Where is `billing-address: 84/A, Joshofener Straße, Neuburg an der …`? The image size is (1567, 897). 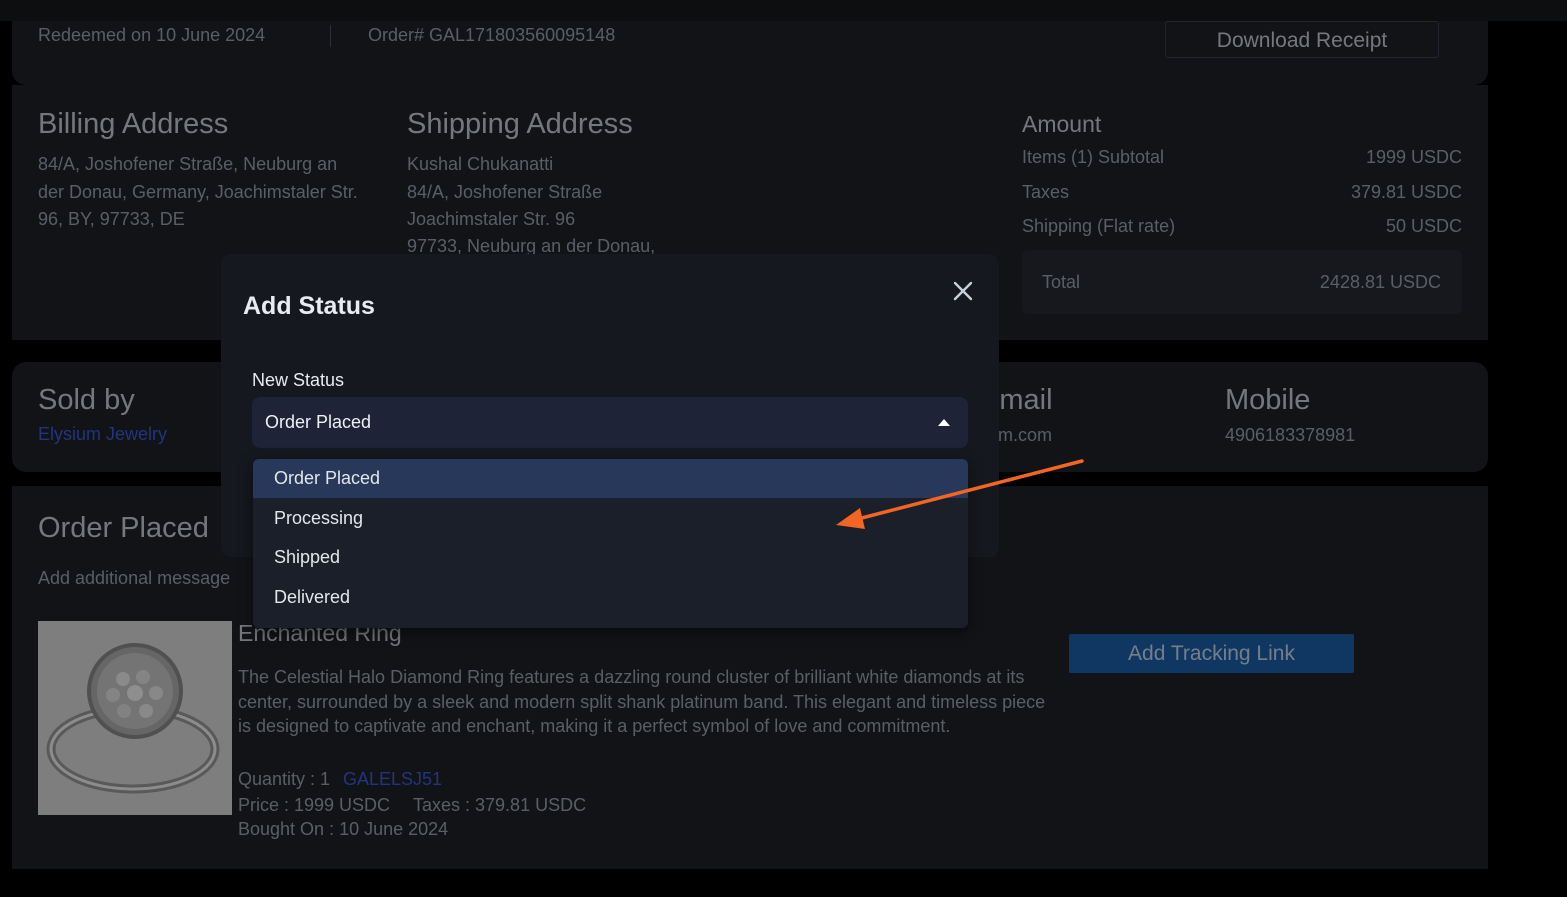 billing-address: 84/A, Joshofener Straße, Neuburg an der … is located at coordinates (198, 191).